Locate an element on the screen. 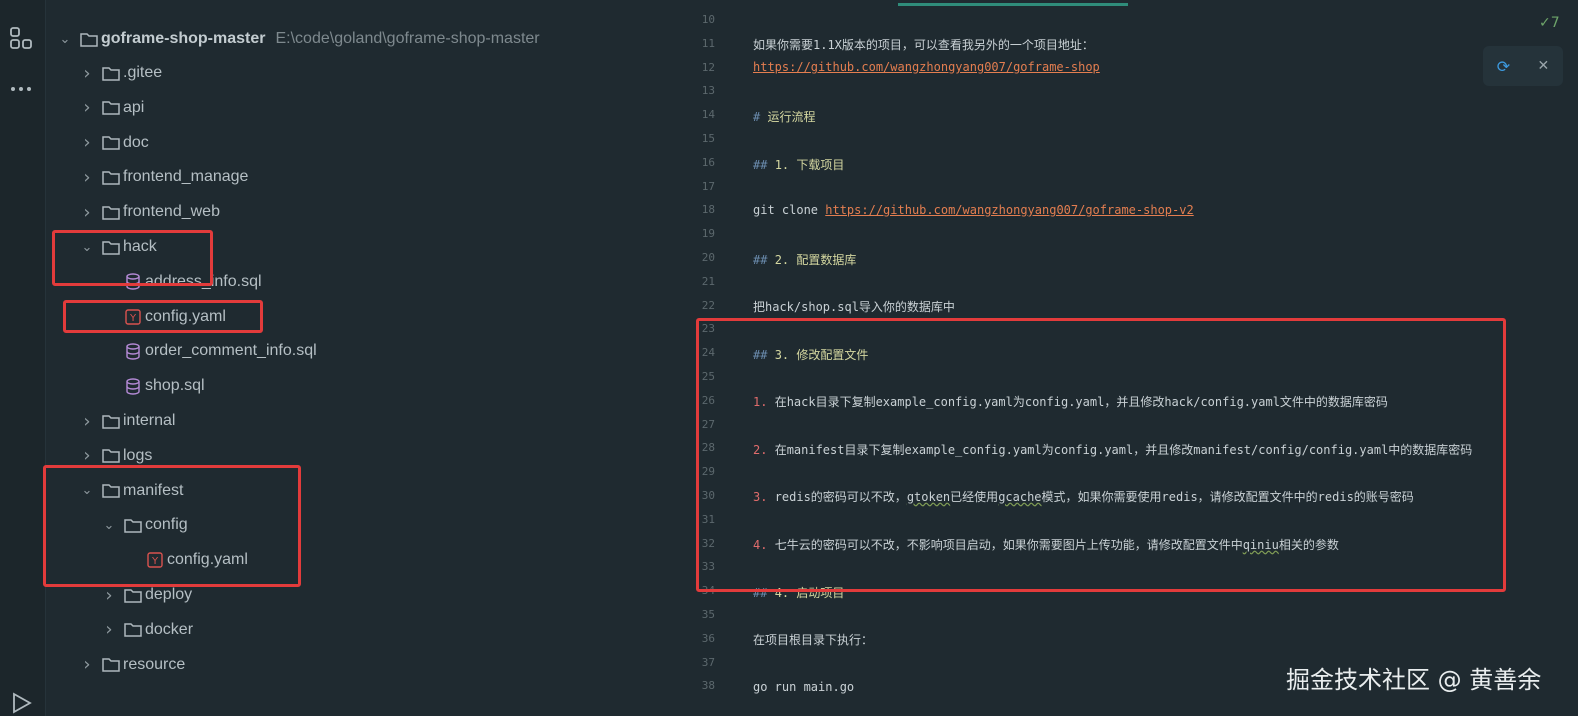 The width and height of the screenshot is (1578, 716). tree-folder: › resource is located at coordinates (132, 665).